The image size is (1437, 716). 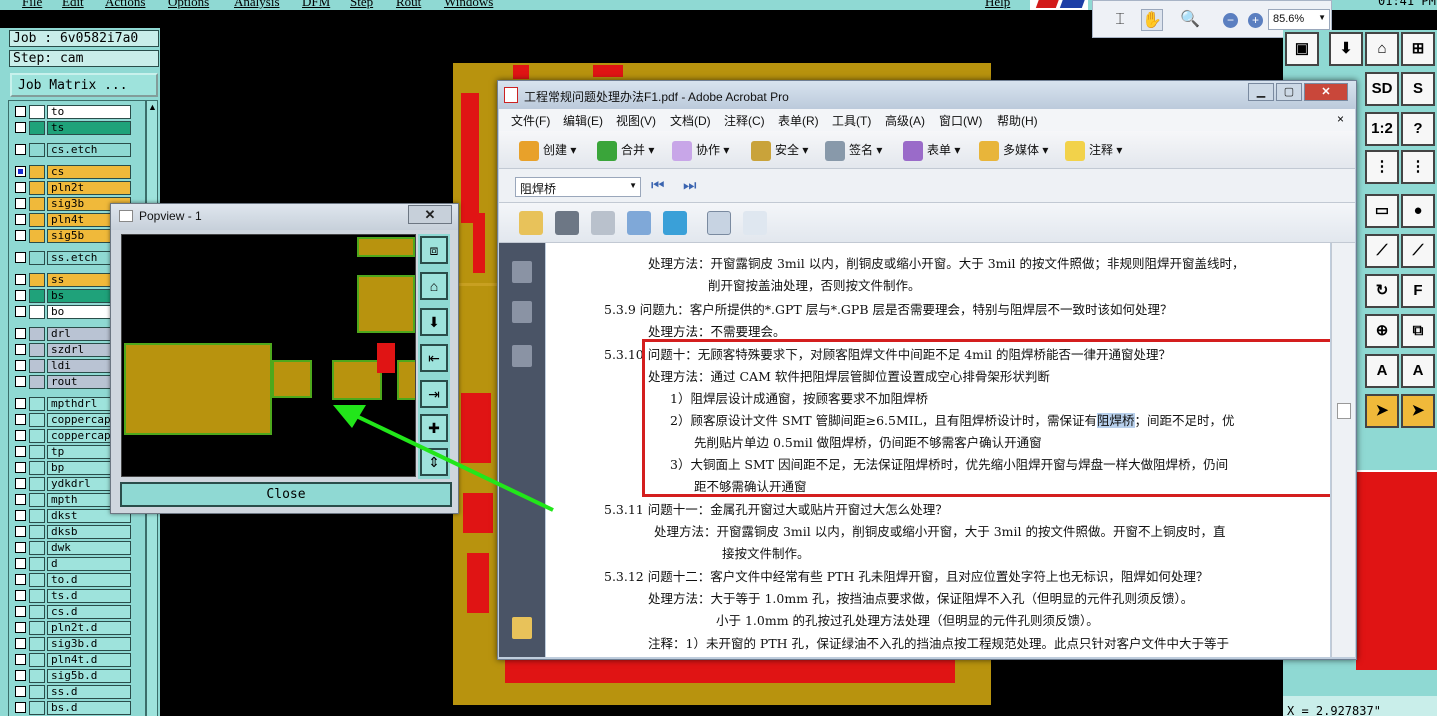 I want to click on comments-icon, so click(x=522, y=628).